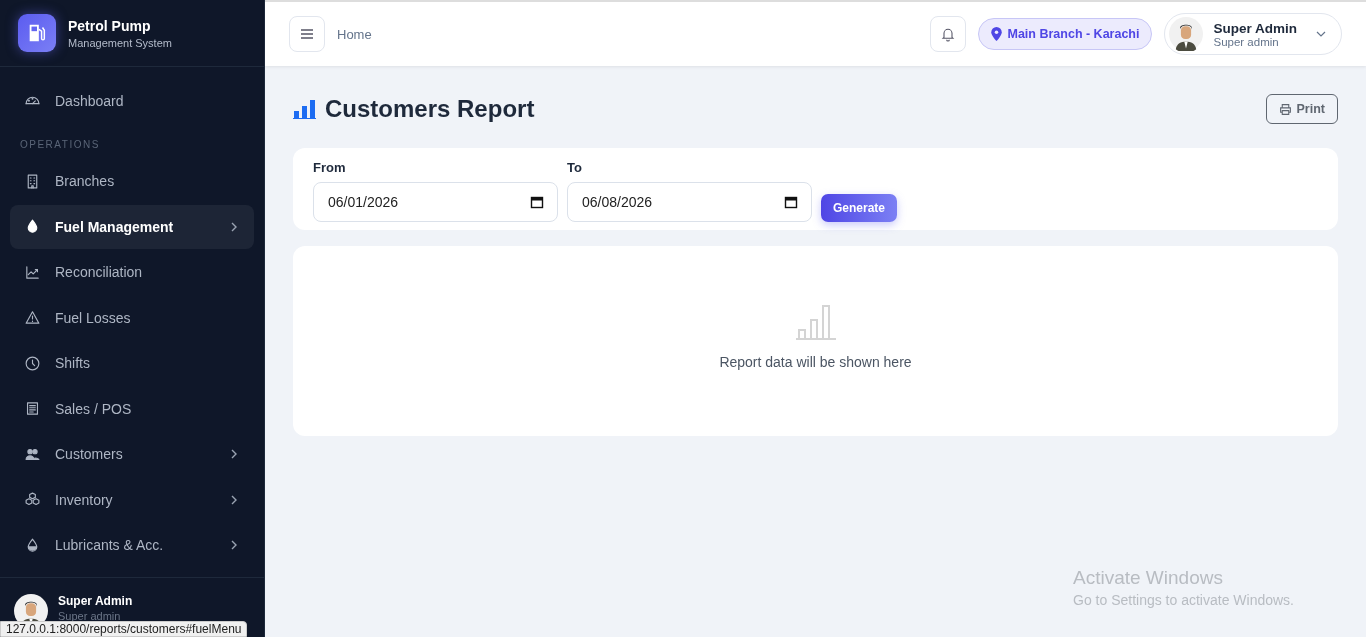  What do you see at coordinates (124, 629) in the screenshot?
I see `status-url: 127.0.0.1:8000/reports/customers#fuelMenu` at bounding box center [124, 629].